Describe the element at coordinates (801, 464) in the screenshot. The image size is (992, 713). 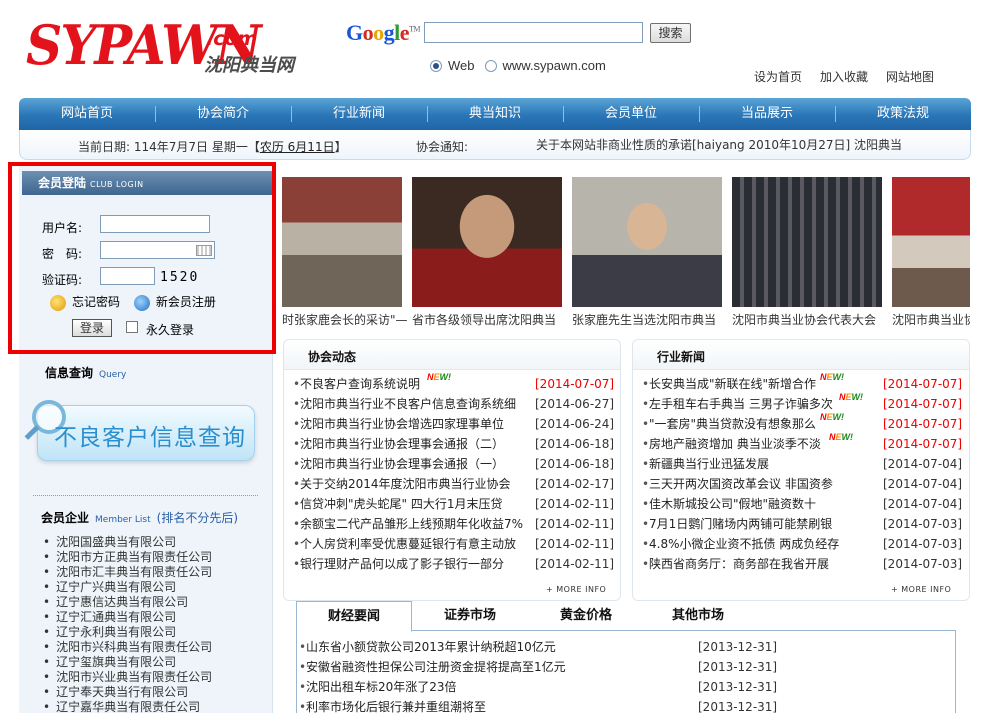
I see `news-item: 新疆典当行业迅猛发展[2014-07-04]` at that location.